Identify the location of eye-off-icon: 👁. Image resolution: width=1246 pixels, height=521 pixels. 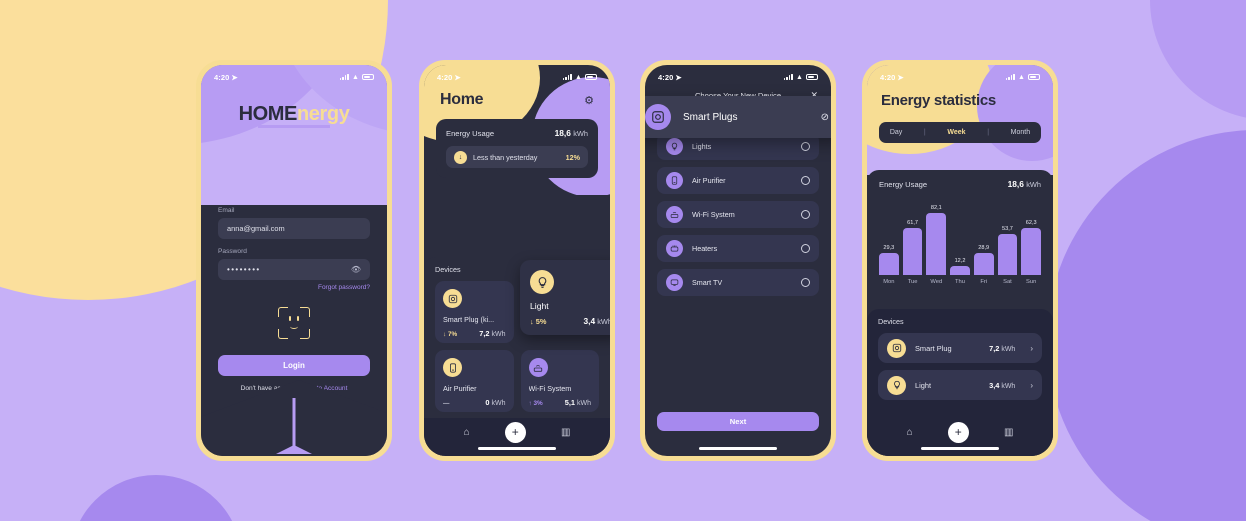
(356, 269).